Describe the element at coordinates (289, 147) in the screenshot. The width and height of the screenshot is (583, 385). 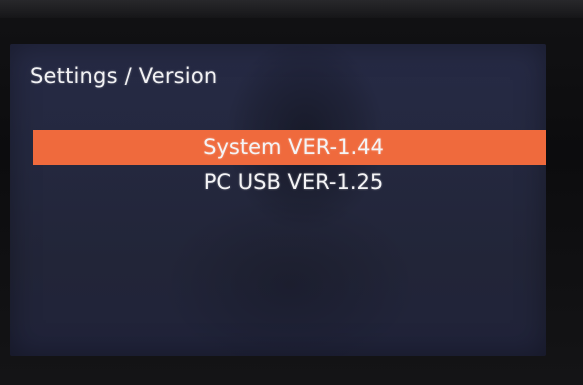
I see `menu-item-system-version: System VER-1.44` at that location.